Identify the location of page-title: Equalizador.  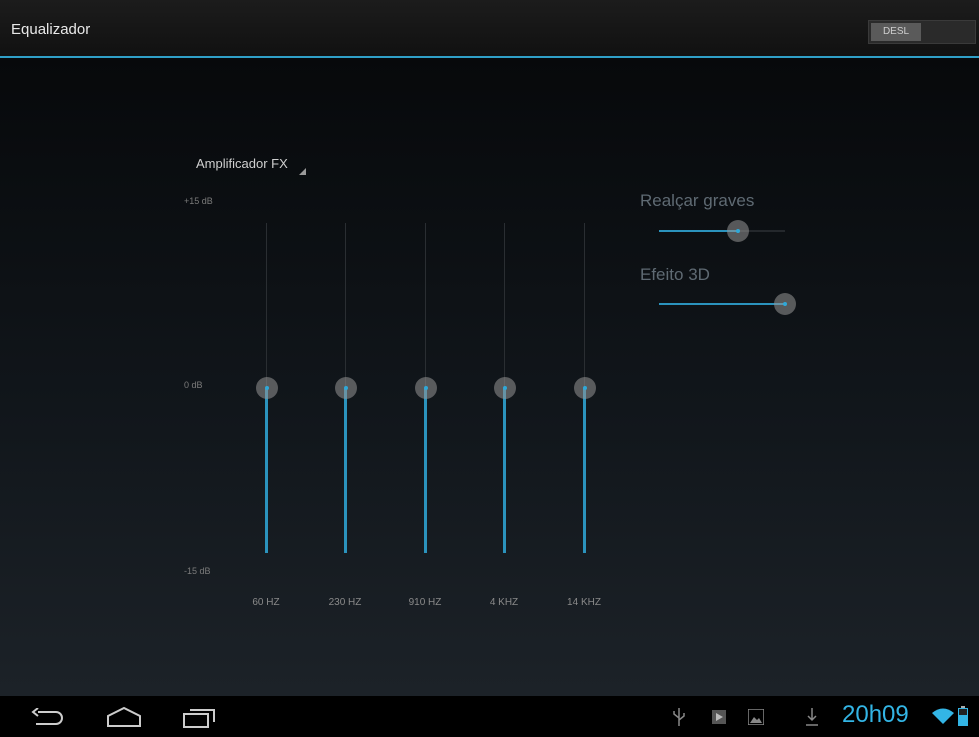
(51, 29).